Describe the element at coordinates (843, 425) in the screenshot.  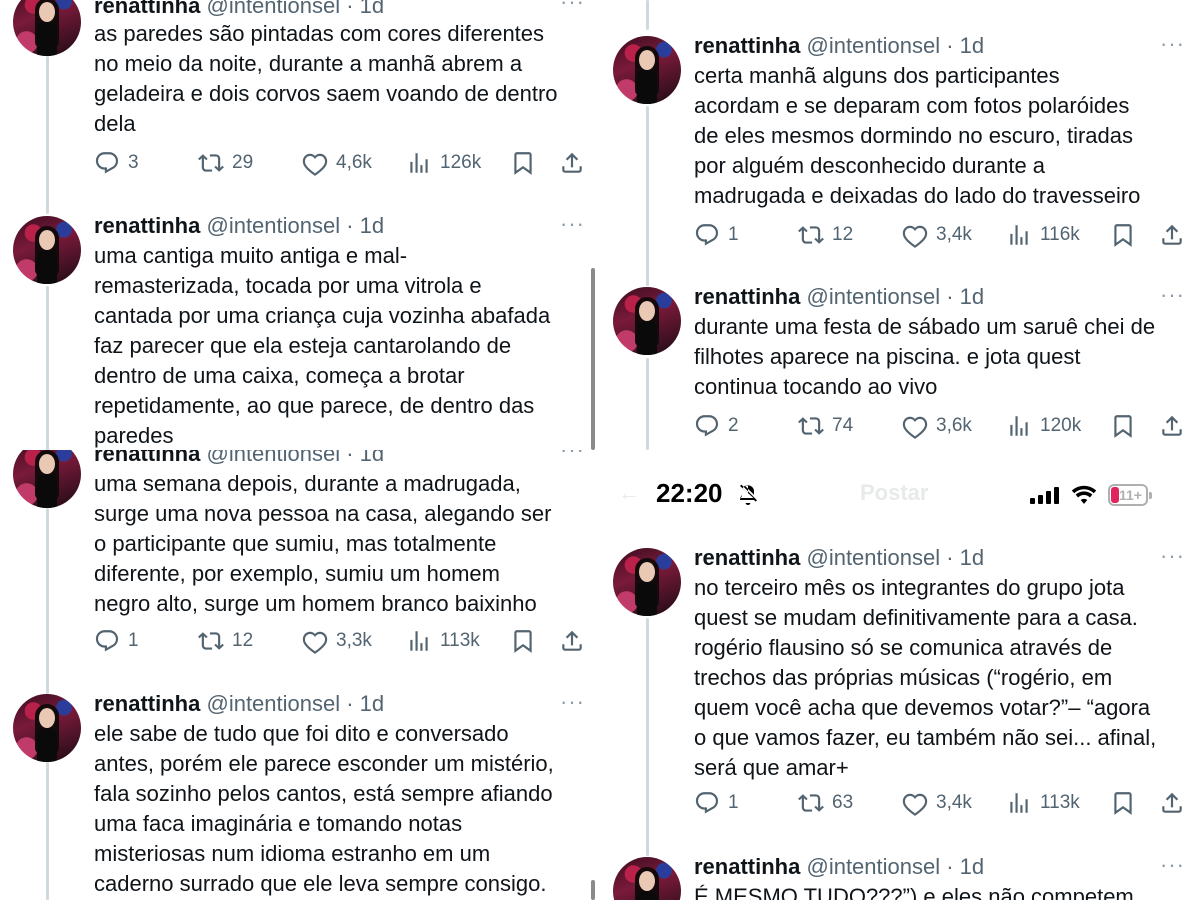
I see `retweet-count: 74` at that location.